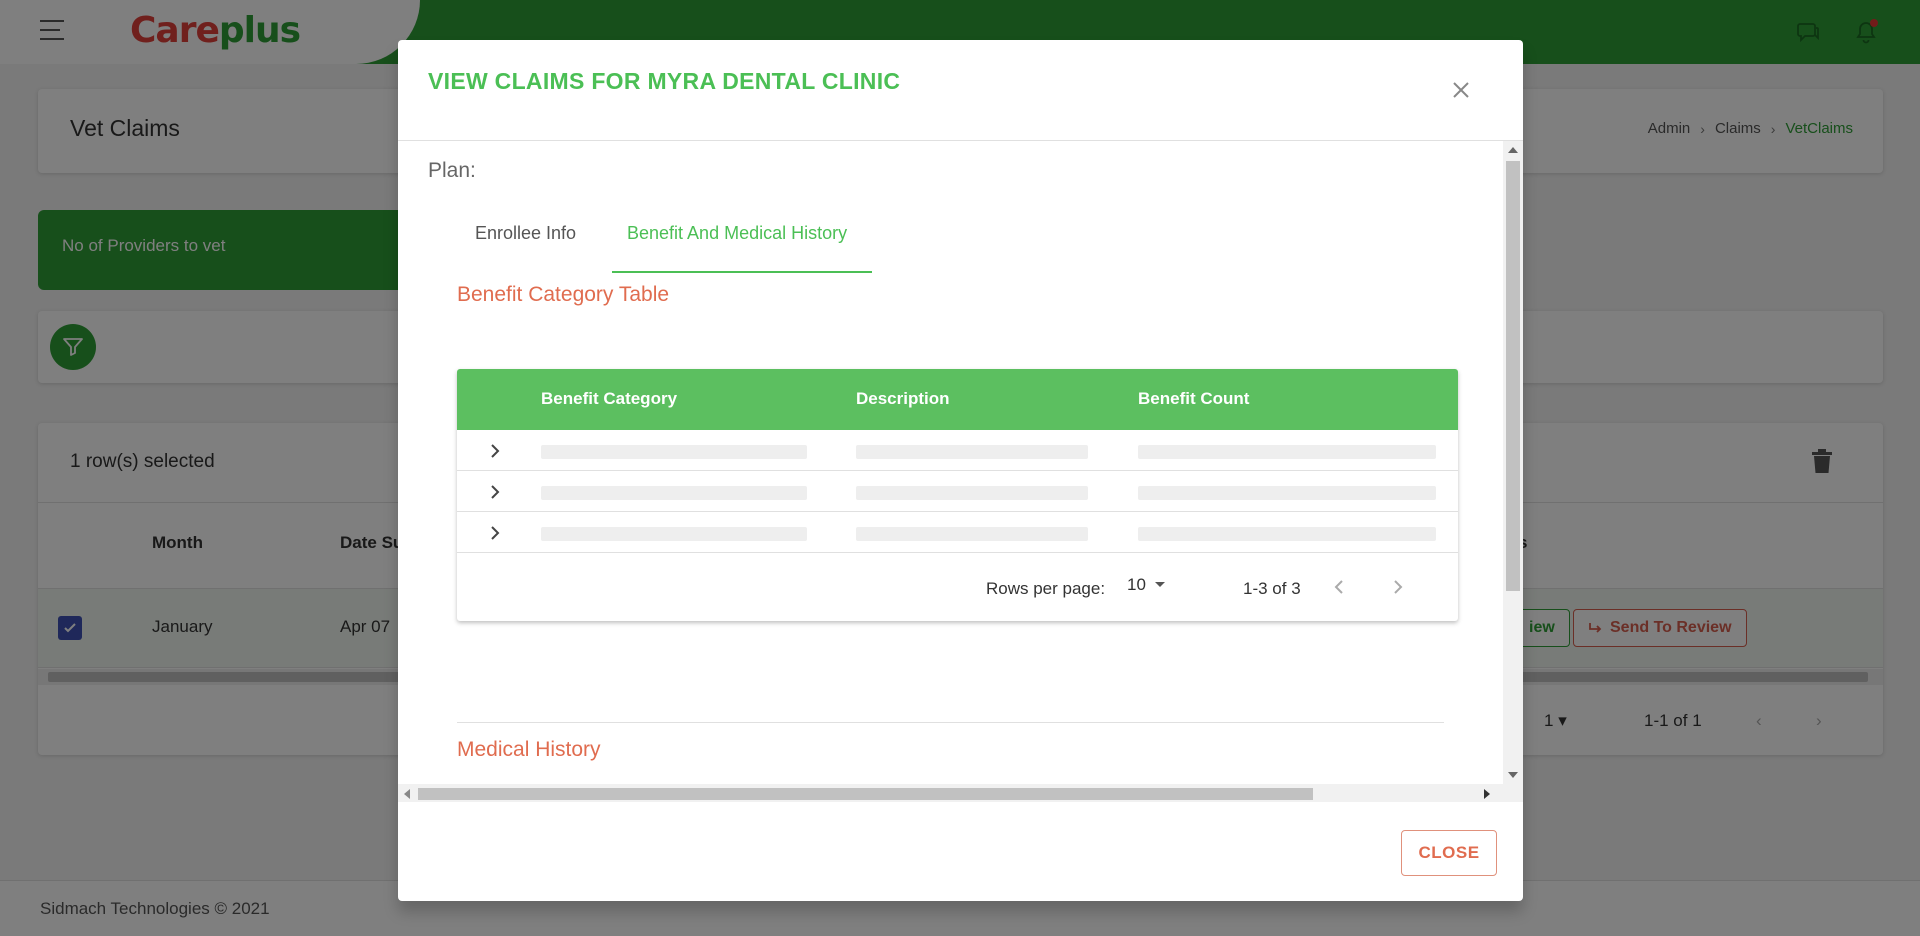  What do you see at coordinates (950, 722) in the screenshot?
I see `section-divider` at bounding box center [950, 722].